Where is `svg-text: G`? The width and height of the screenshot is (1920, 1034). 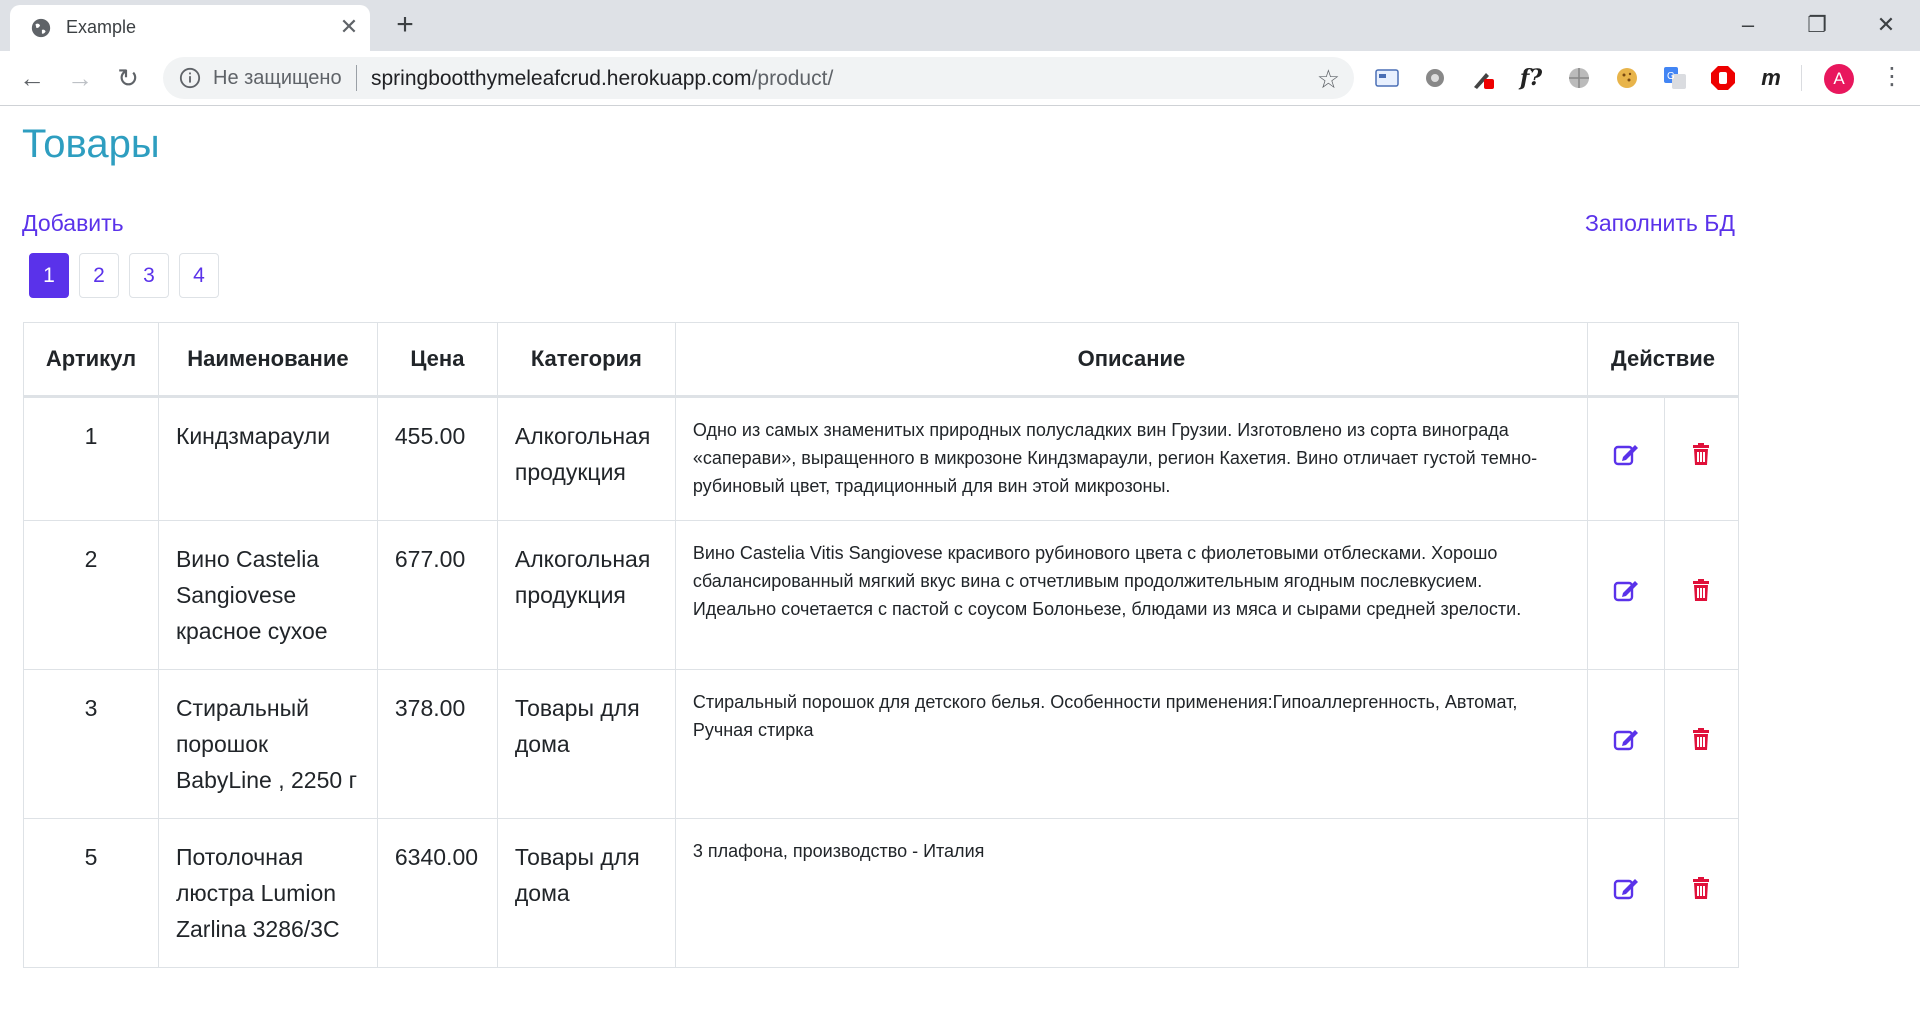
svg-text: G is located at coordinates (1671, 76).